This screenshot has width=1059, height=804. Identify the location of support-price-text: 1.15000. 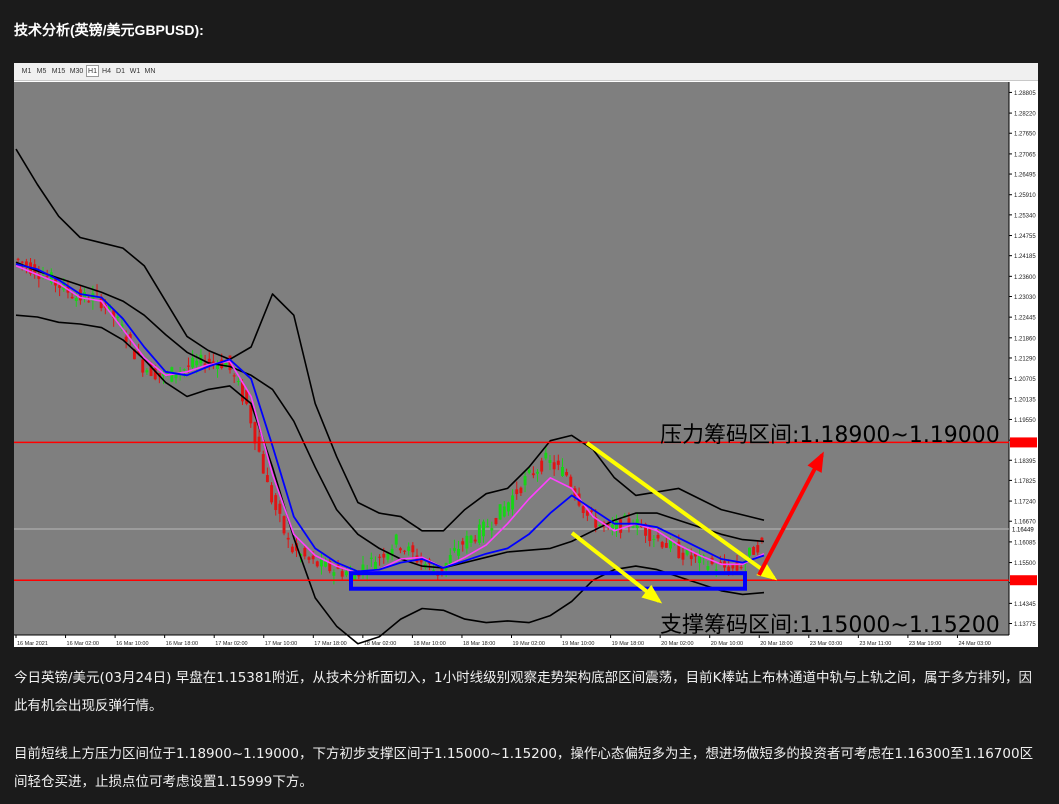
(1023, 582).